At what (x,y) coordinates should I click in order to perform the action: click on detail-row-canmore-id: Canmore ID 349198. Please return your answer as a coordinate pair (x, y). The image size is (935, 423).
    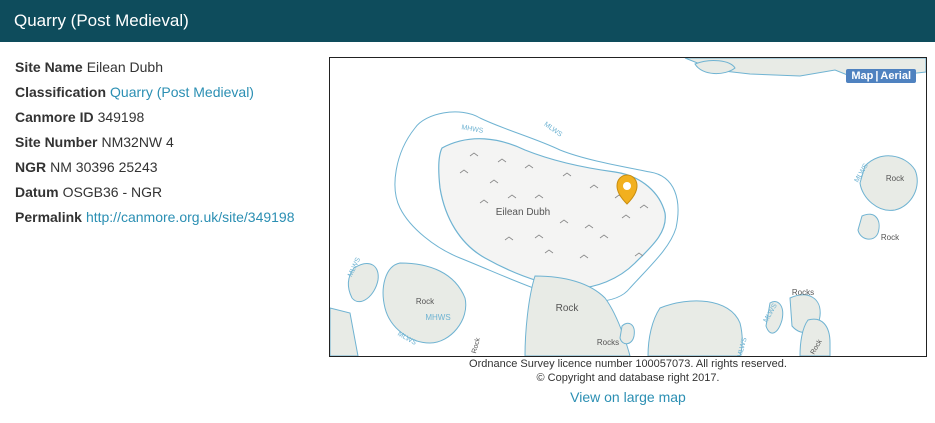
    Looking at the image, I should click on (170, 121).